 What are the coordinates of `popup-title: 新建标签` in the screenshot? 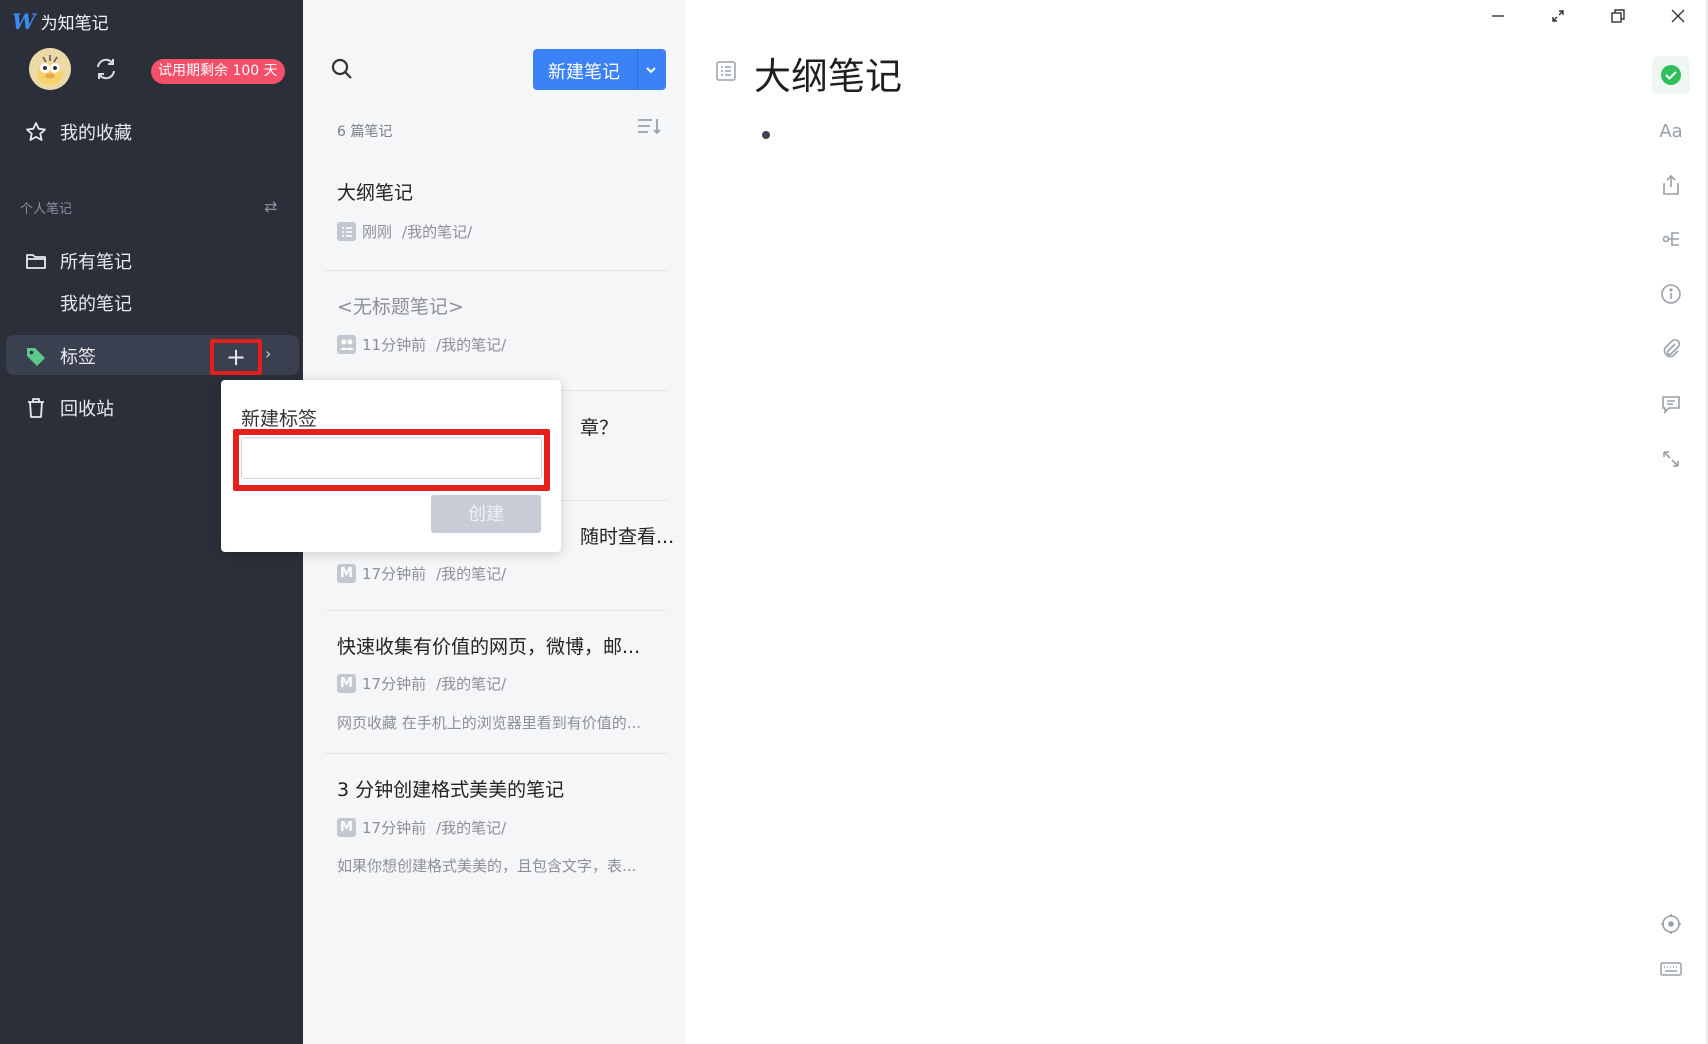 It's located at (279, 419).